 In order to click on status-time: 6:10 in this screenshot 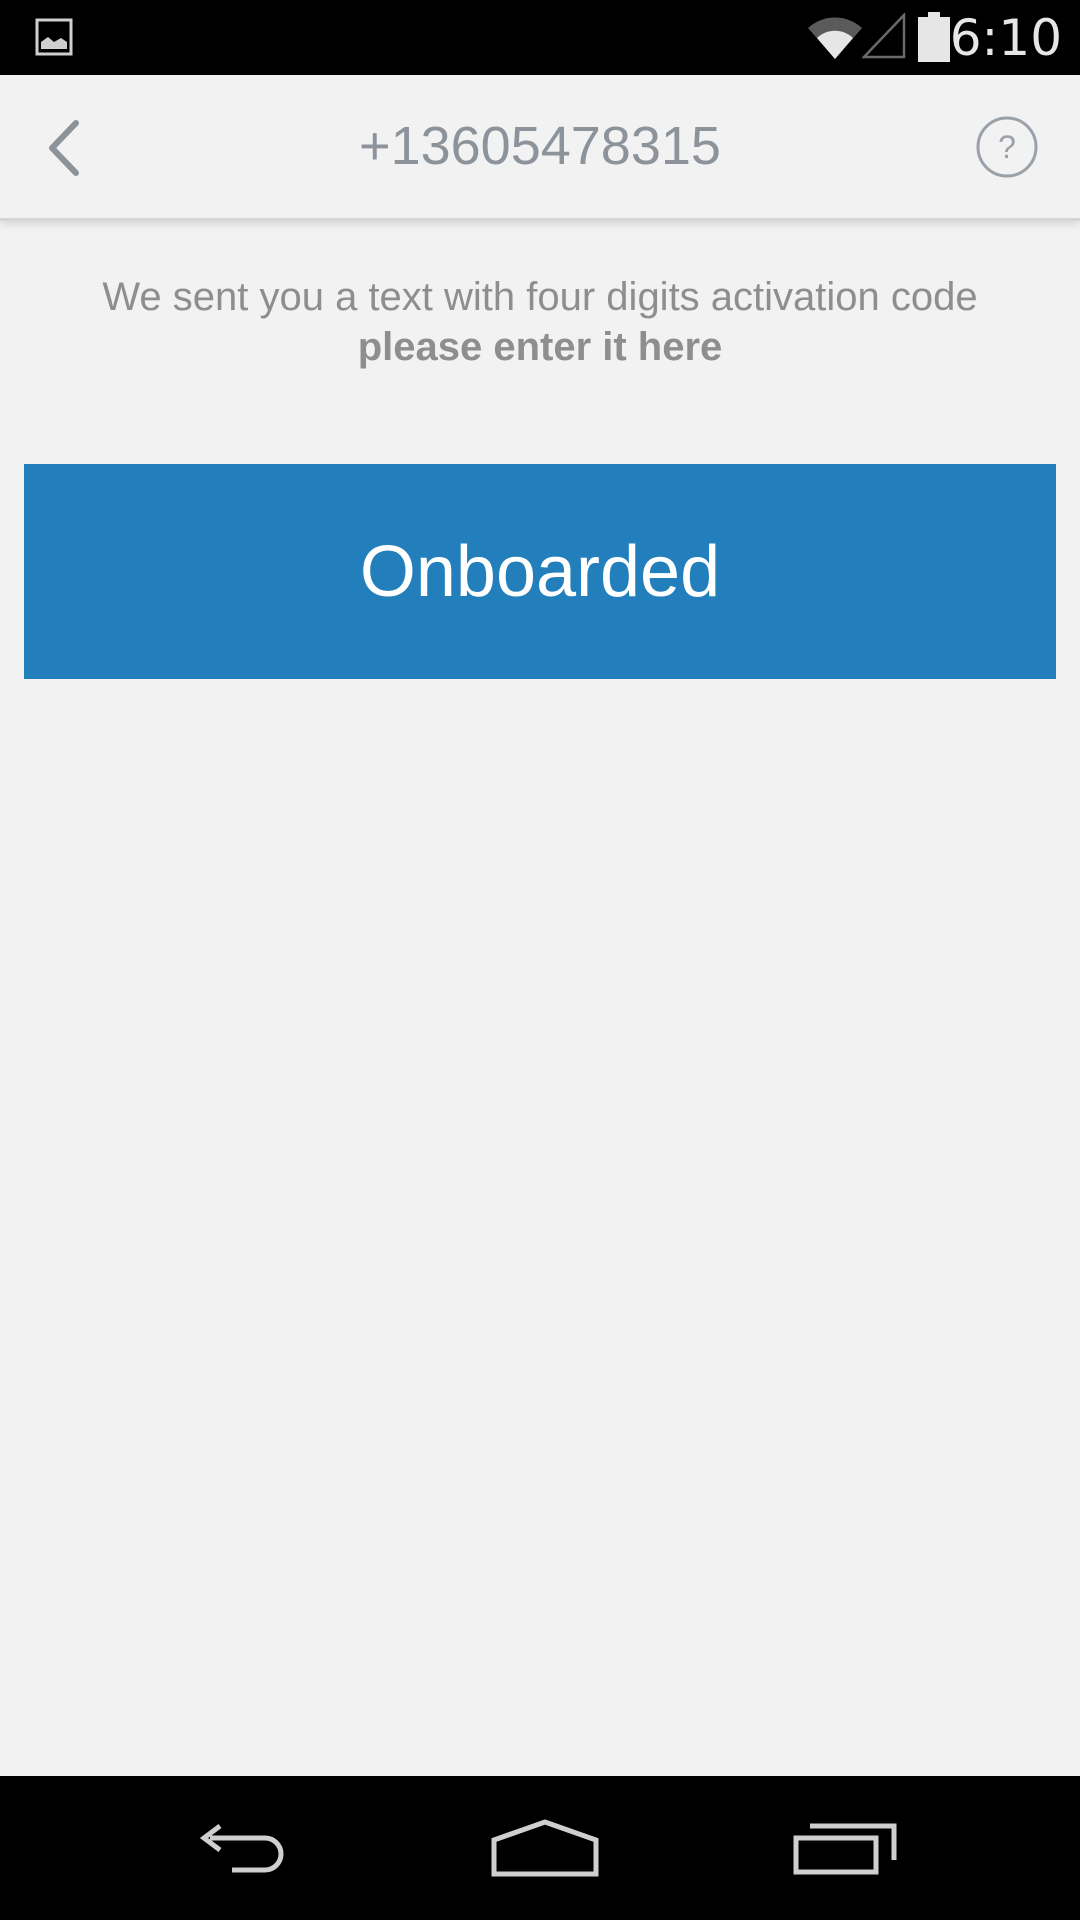, I will do `click(1005, 38)`.